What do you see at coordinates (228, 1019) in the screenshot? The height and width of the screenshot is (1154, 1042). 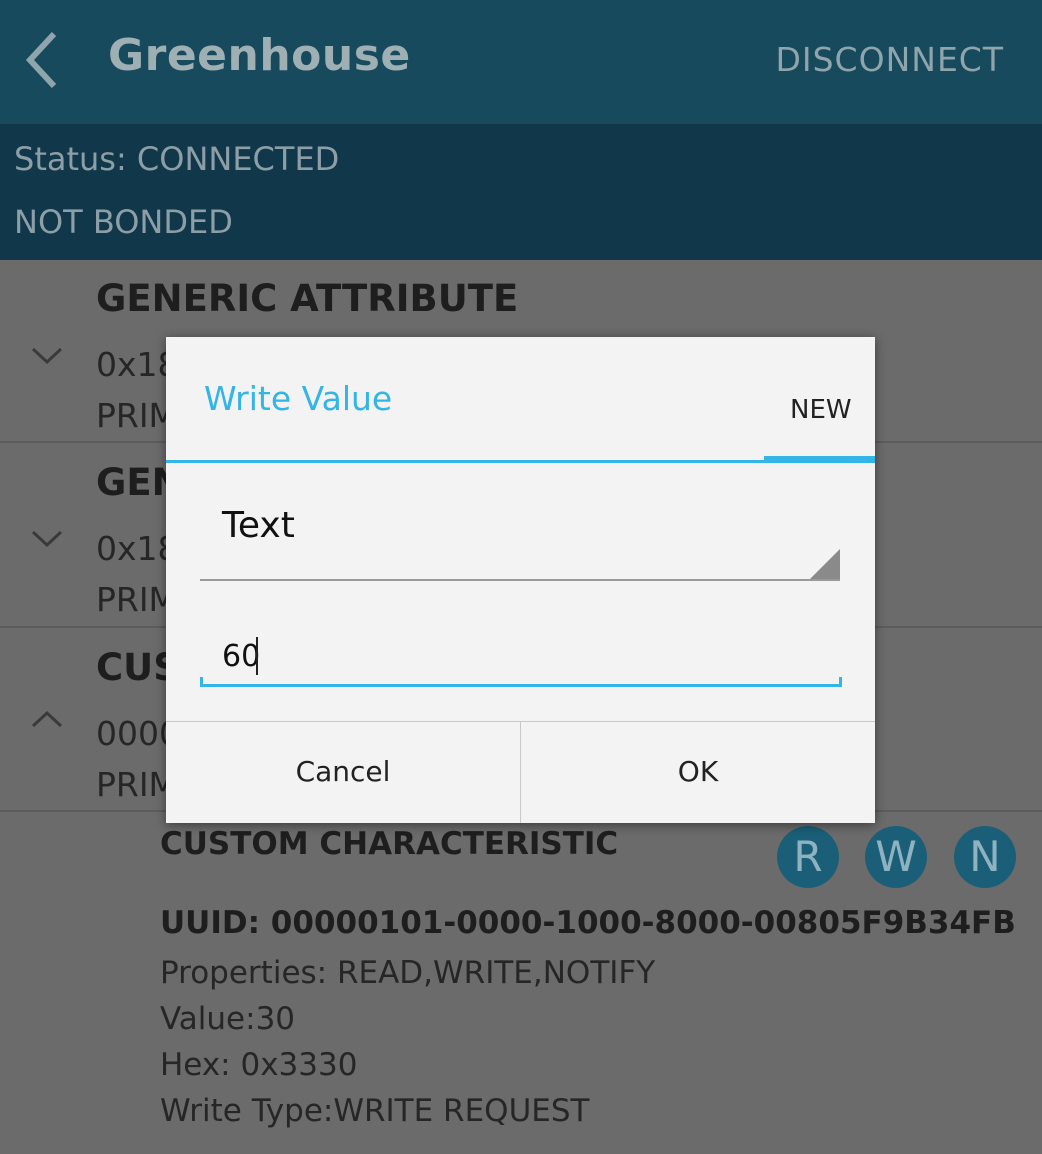 I see `characteristic-value: Value:30` at bounding box center [228, 1019].